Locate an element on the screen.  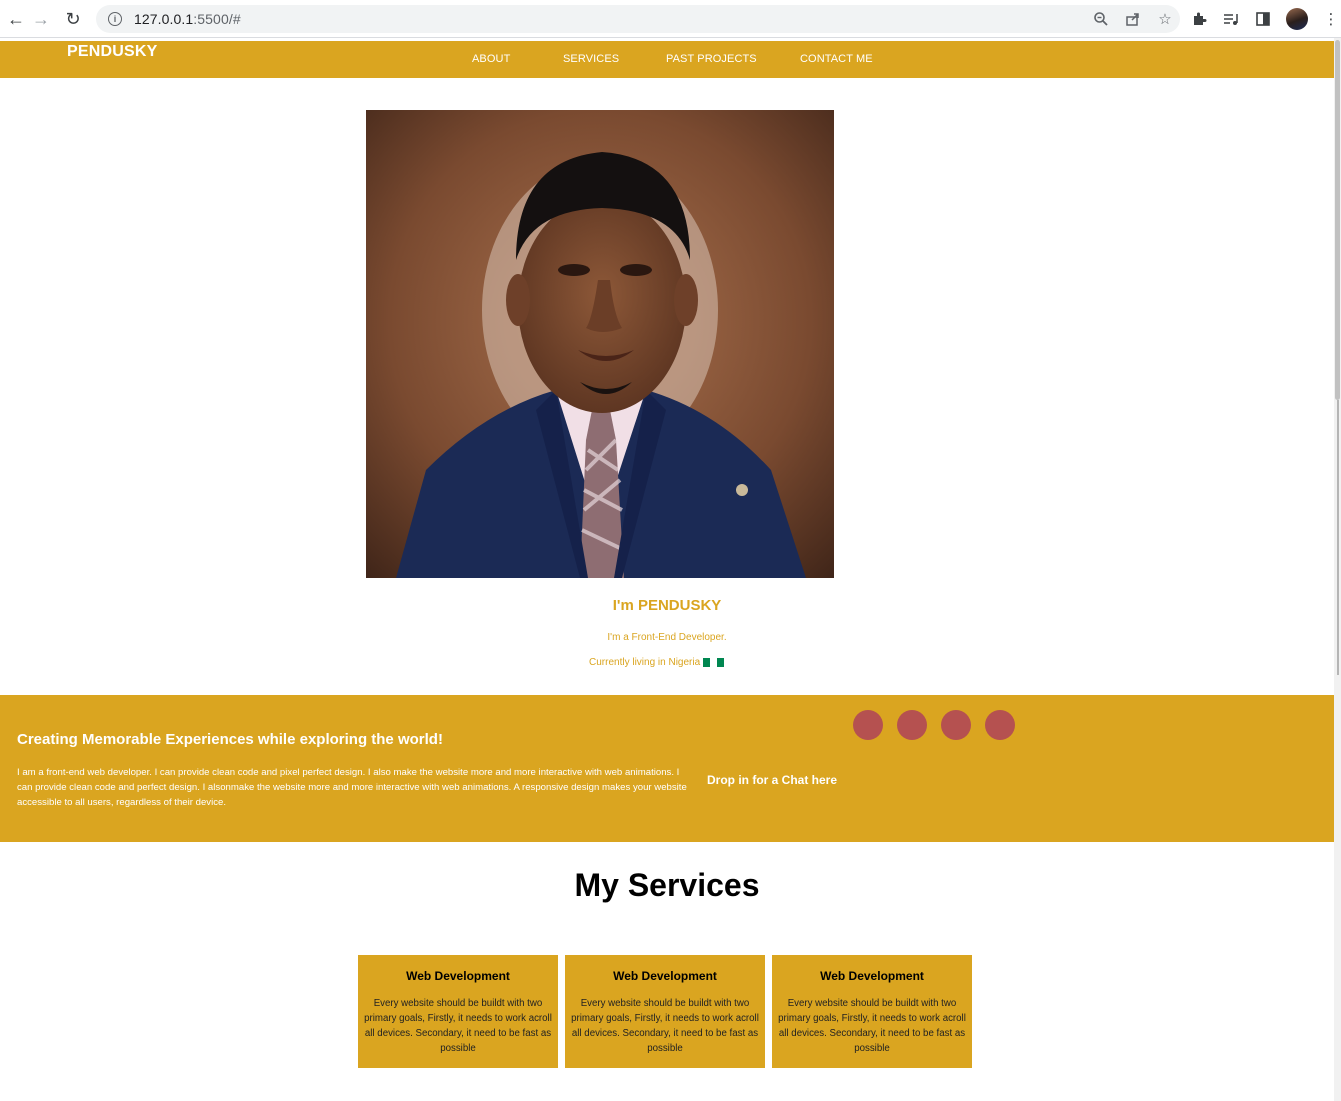
browser-toolbar: ← → ↻ i 127.0.0.1:5500/# ☆ ⋮ is located at coordinates (670, 19).